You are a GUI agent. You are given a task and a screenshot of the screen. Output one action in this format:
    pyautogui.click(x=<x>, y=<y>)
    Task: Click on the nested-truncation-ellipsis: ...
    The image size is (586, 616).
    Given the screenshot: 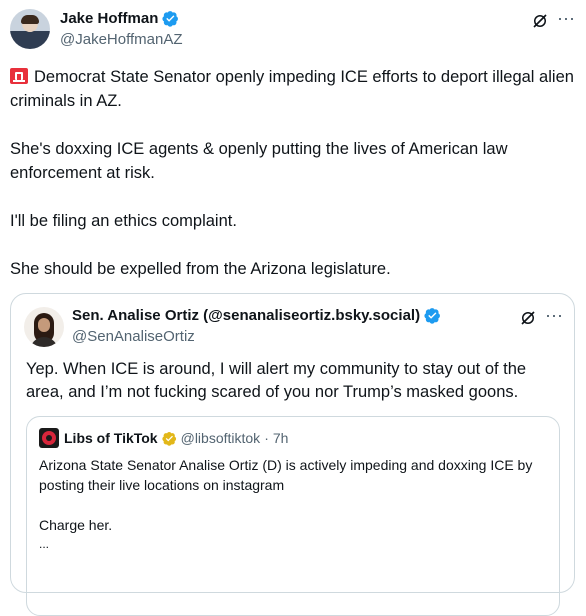 What is the action you would take?
    pyautogui.click(x=44, y=544)
    